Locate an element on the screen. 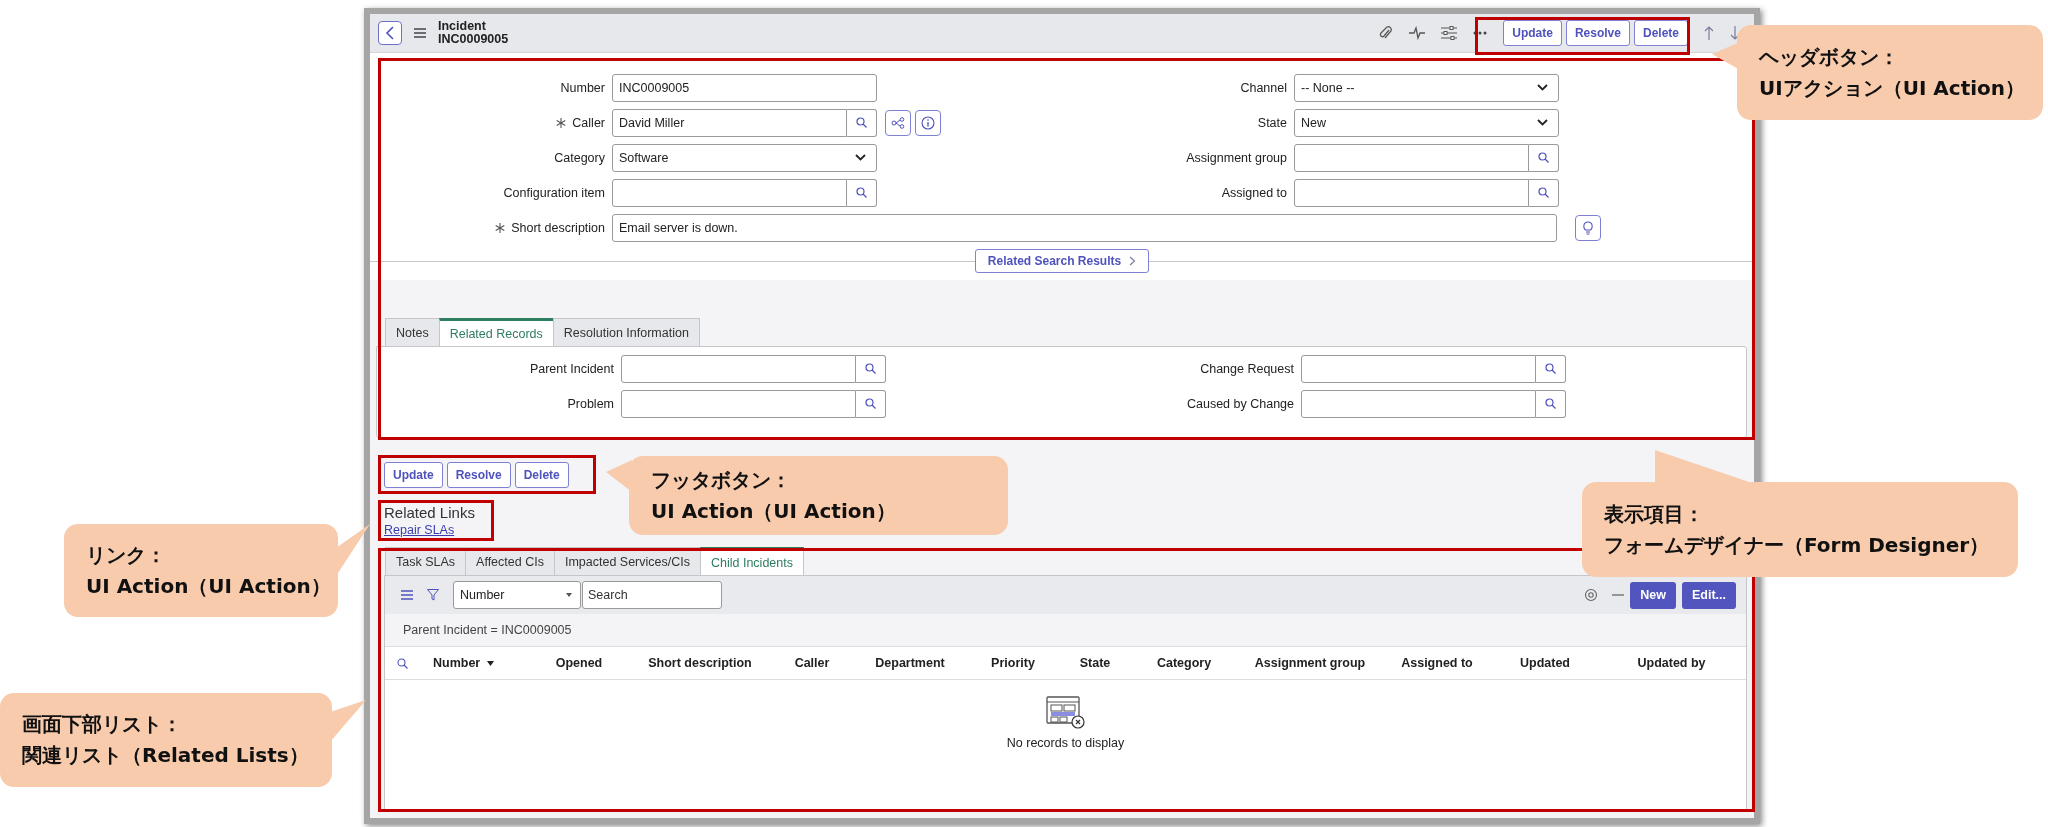  field-label: Caller is located at coordinates (588, 122).